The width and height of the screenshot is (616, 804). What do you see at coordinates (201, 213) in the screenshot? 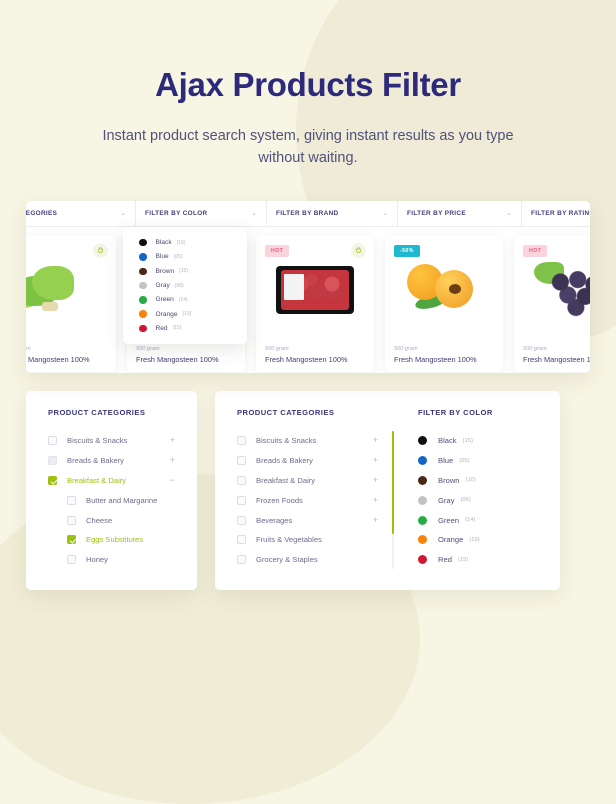
I see `filter-bar-item-1: FILTER BY COLOR ⌄` at bounding box center [201, 213].